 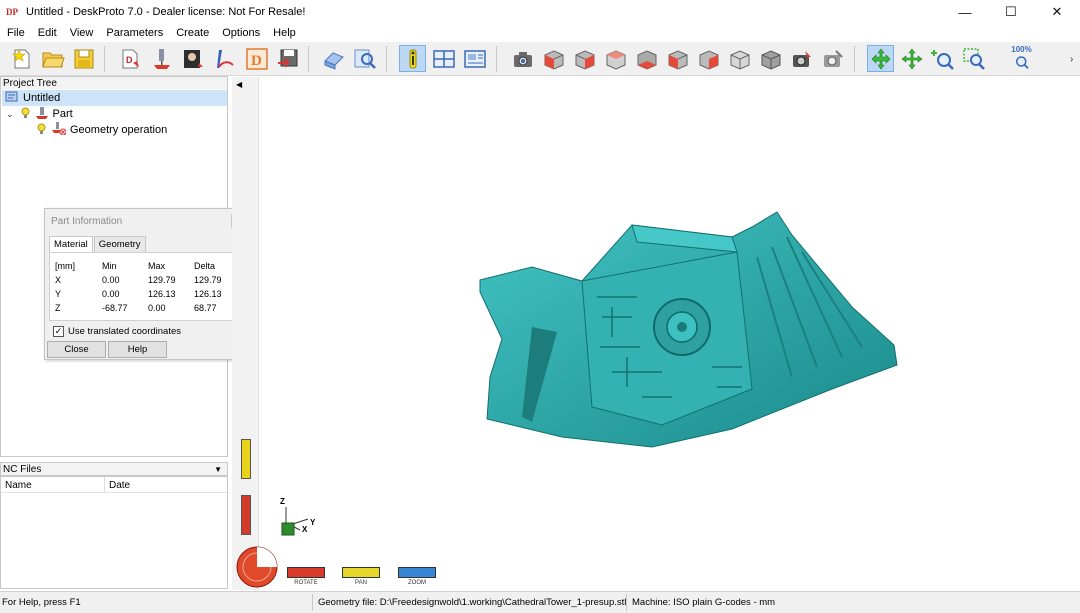 What do you see at coordinates (911, 58) in the screenshot?
I see `pan-mode-icon` at bounding box center [911, 58].